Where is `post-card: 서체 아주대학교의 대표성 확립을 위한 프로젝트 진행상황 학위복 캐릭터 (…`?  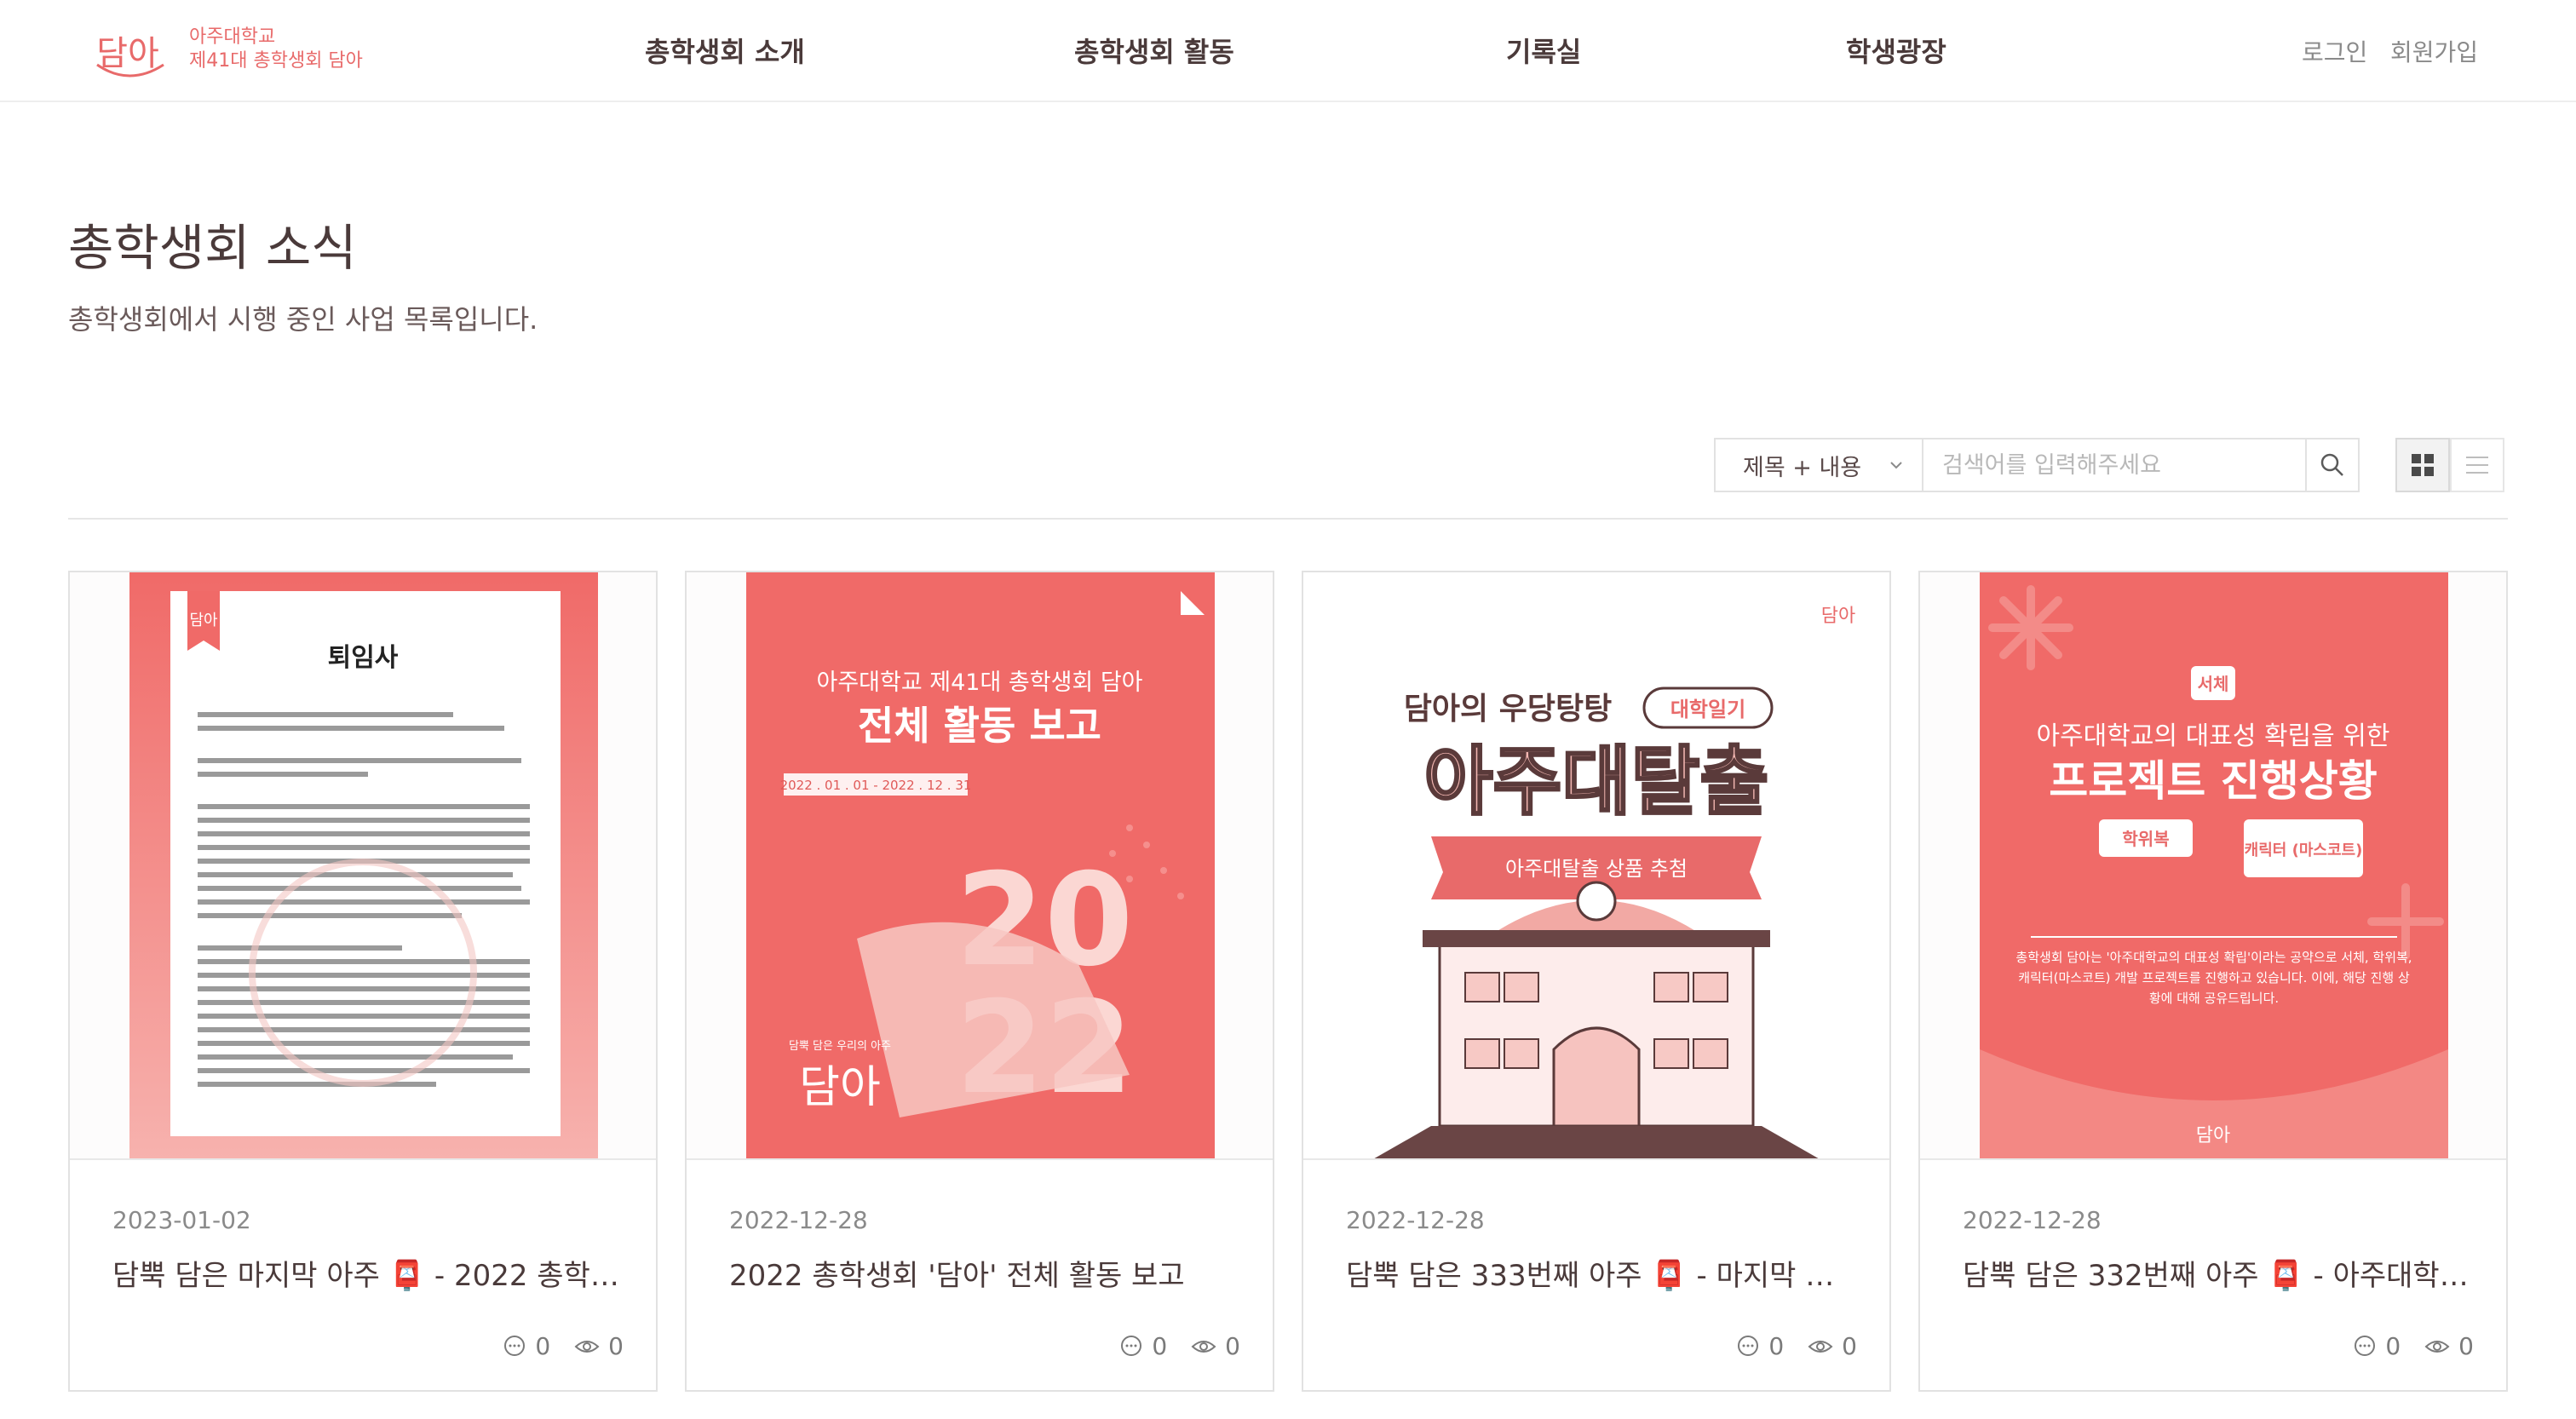
post-card: 서체 아주대학교의 대표성 확립을 위한 프로젝트 진행상황 학위복 캐릭터 (… is located at coordinates (2213, 982).